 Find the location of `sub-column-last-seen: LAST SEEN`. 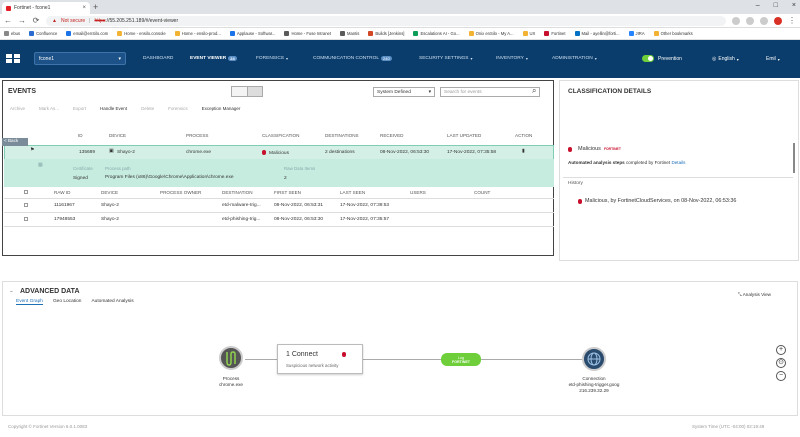

sub-column-last-seen: LAST SEEN is located at coordinates (352, 192).